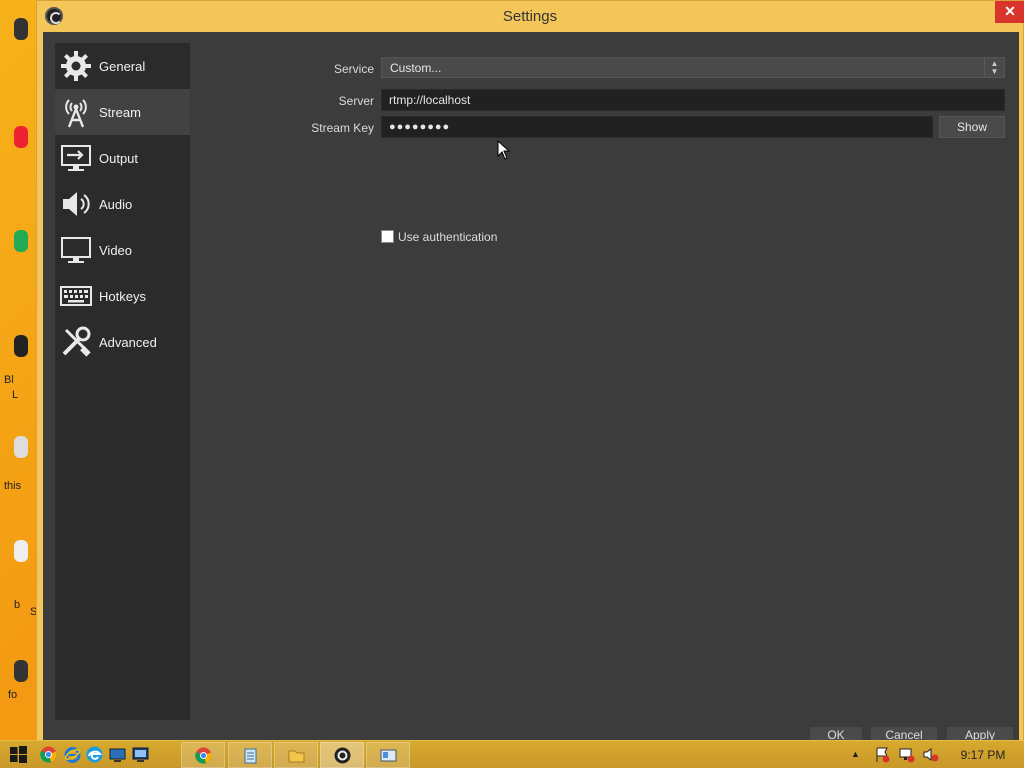 This screenshot has width=1024, height=768. I want to click on desktop-label: this, so click(13, 486).